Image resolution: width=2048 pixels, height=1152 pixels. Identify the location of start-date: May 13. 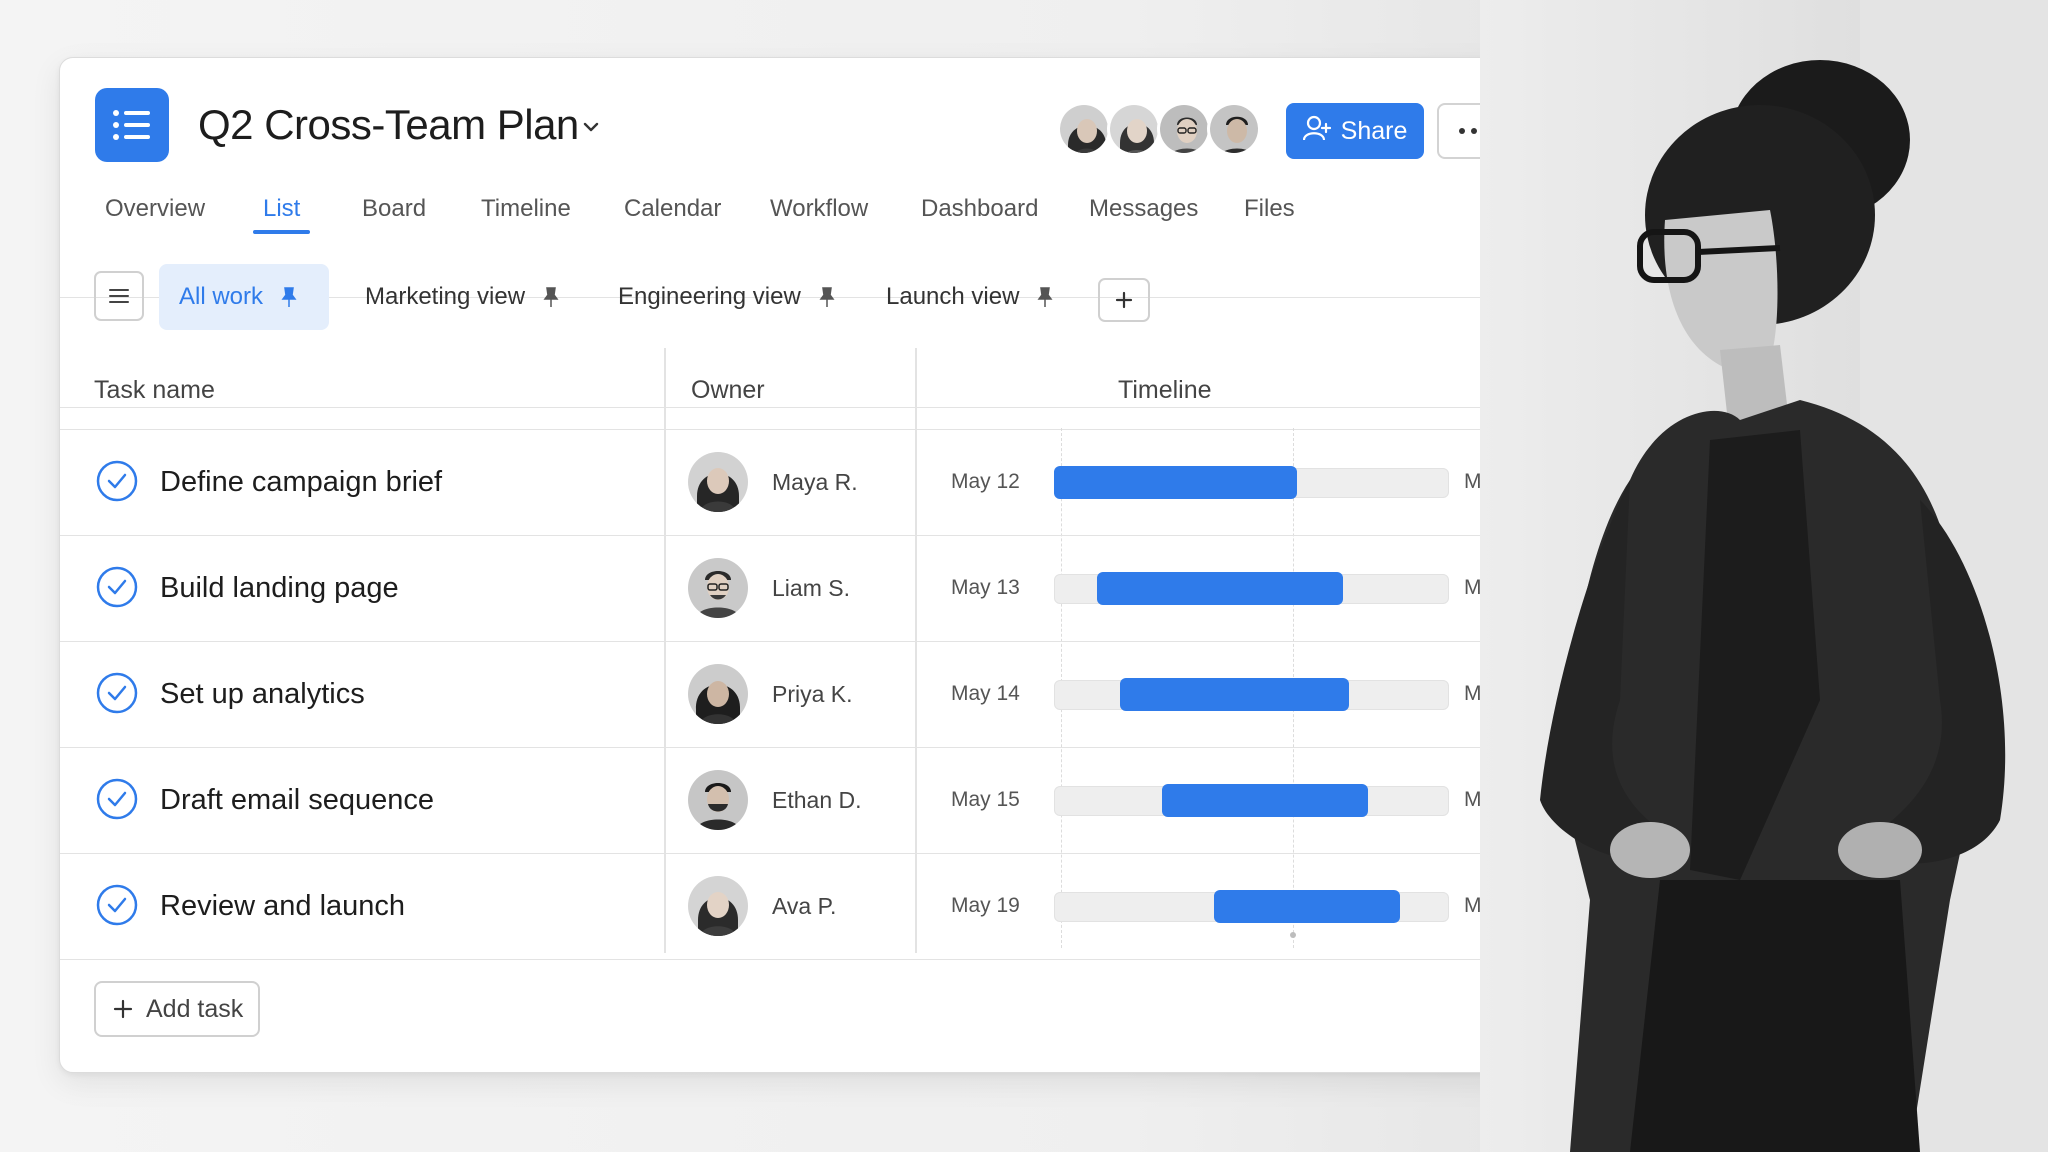
(985, 587).